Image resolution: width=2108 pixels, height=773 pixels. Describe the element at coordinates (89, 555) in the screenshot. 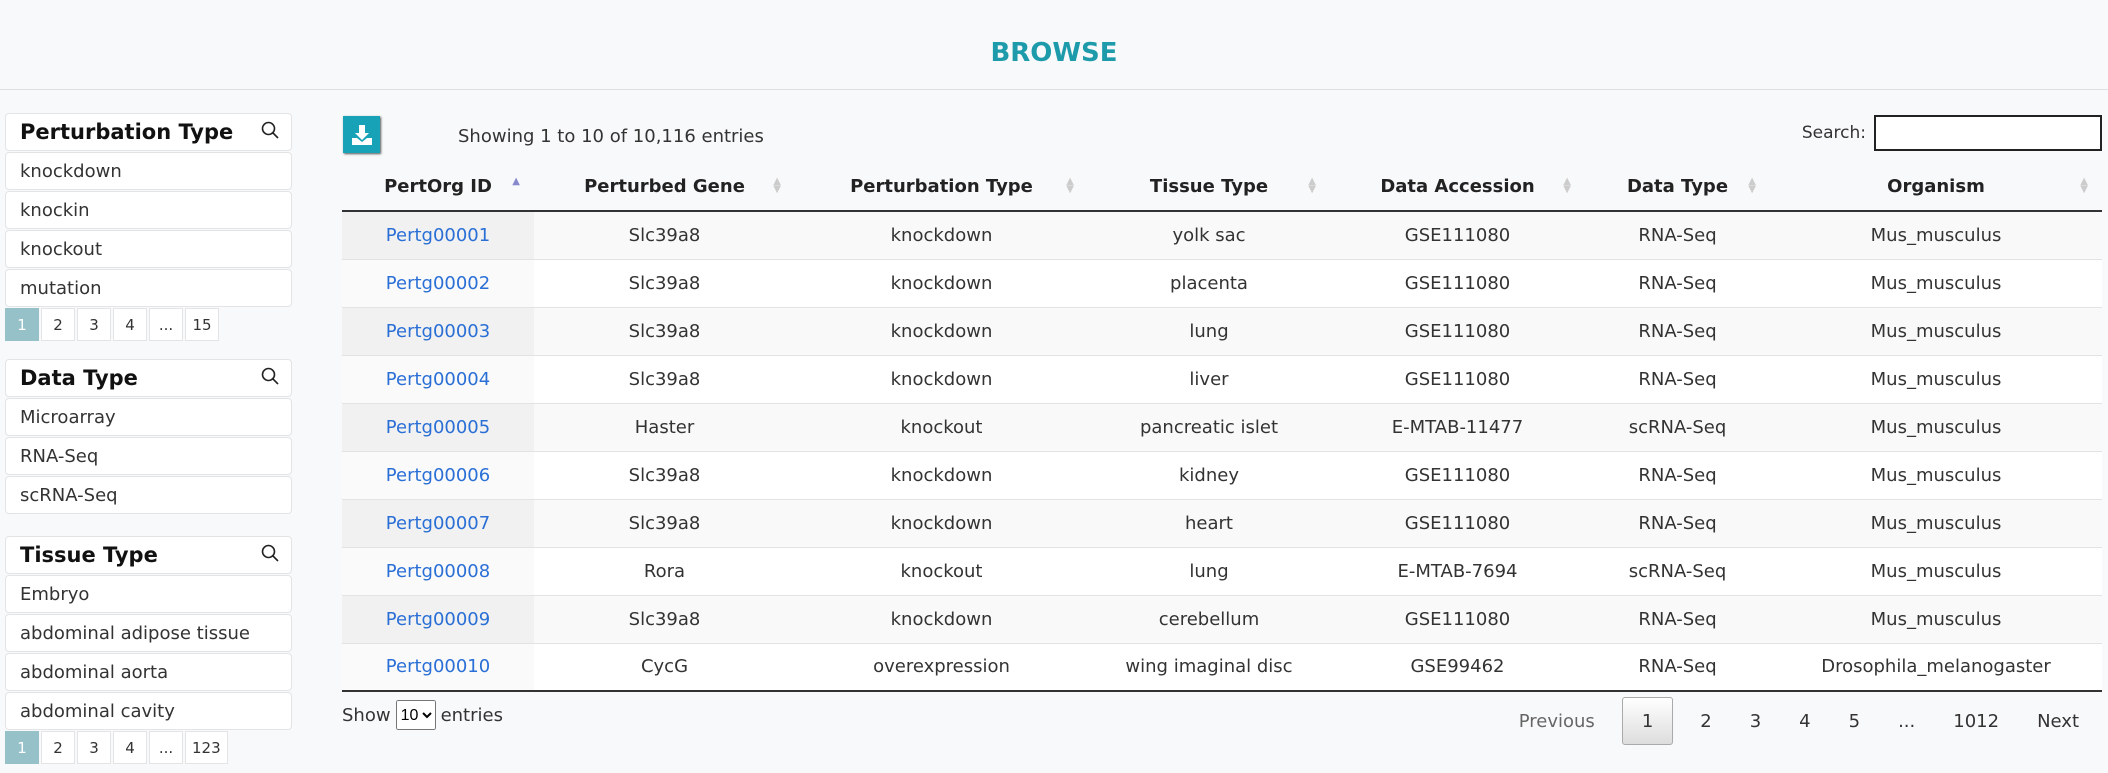

I see `filter-title: Tissue Type` at that location.